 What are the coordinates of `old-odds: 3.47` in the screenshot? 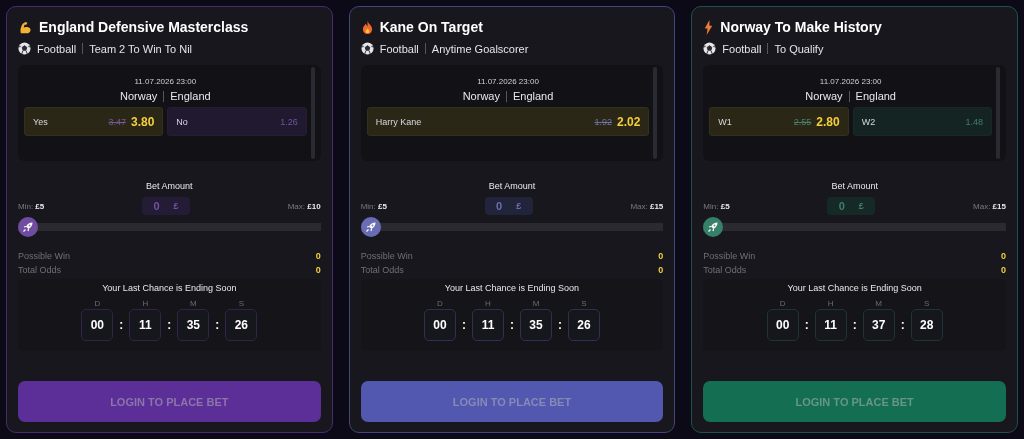 It's located at (117, 121).